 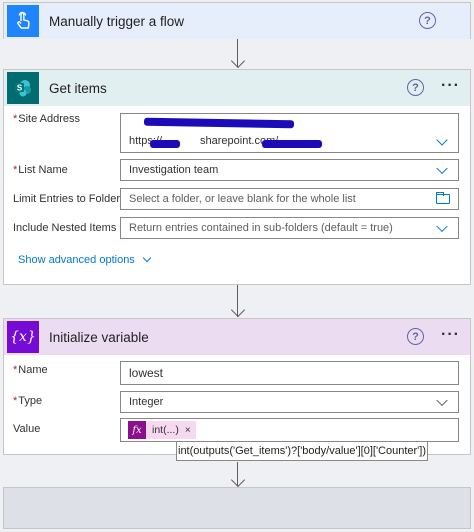 I want to click on init-variable-help-icon: ?, so click(x=415, y=336).